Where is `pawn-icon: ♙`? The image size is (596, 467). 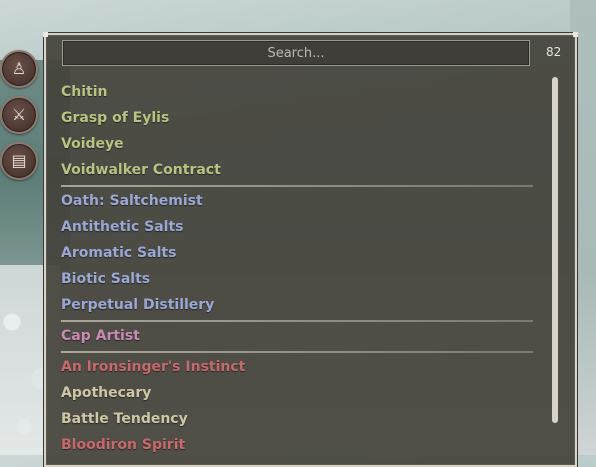 pawn-icon: ♙ is located at coordinates (19, 68).